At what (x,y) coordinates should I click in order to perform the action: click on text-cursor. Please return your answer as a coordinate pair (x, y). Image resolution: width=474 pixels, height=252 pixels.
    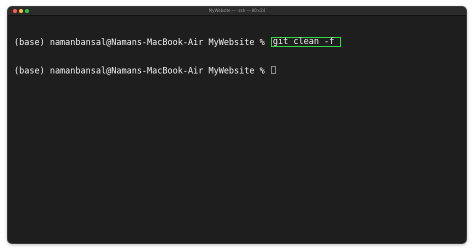
    Looking at the image, I should click on (273, 69).